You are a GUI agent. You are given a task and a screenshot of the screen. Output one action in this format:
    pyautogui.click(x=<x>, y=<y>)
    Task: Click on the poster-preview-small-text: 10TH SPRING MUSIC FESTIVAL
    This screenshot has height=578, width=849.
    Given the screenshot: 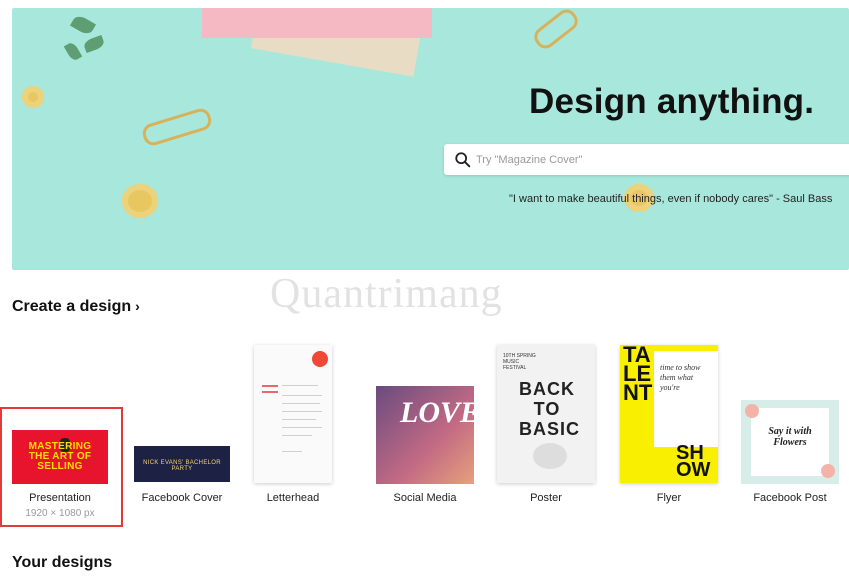 What is the action you would take?
    pyautogui.click(x=519, y=362)
    